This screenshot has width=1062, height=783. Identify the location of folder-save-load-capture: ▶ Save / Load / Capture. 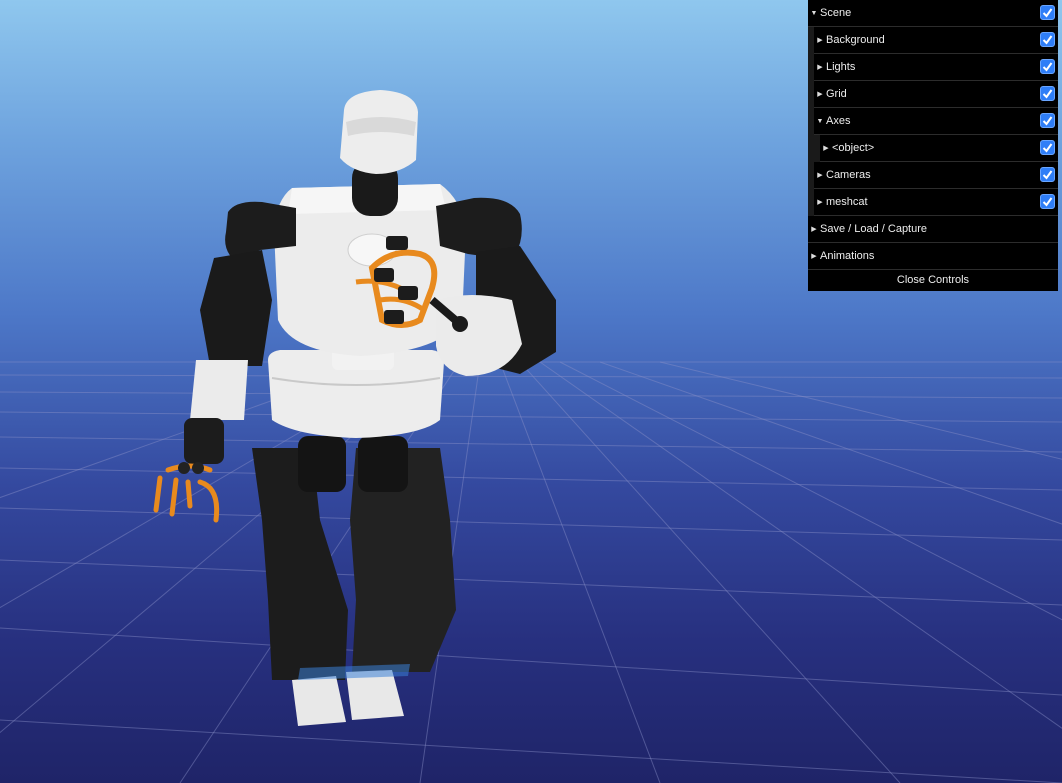
(933, 229).